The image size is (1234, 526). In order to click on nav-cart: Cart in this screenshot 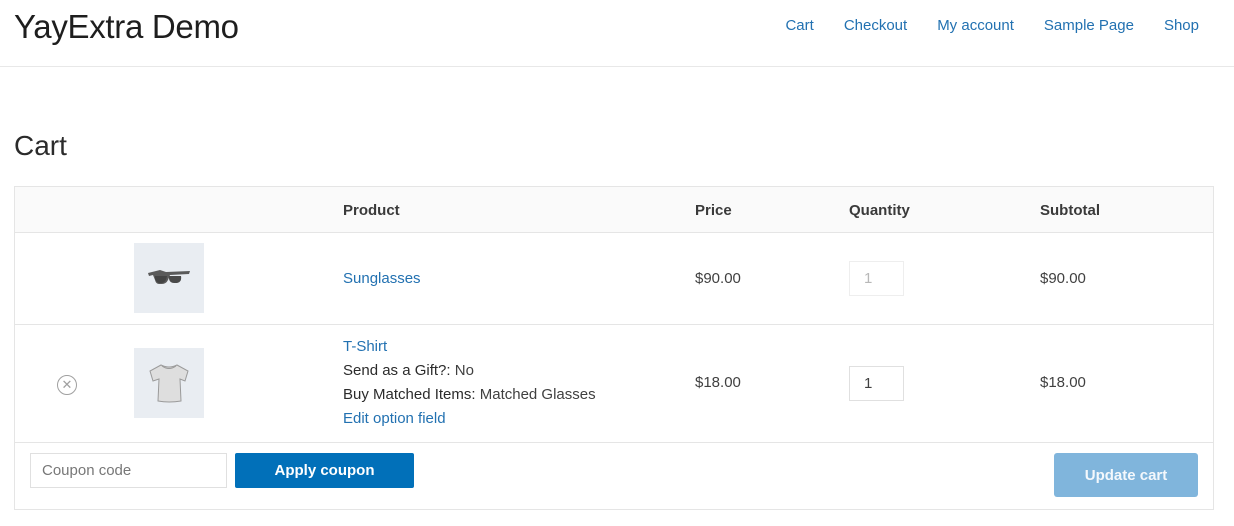, I will do `click(799, 25)`.